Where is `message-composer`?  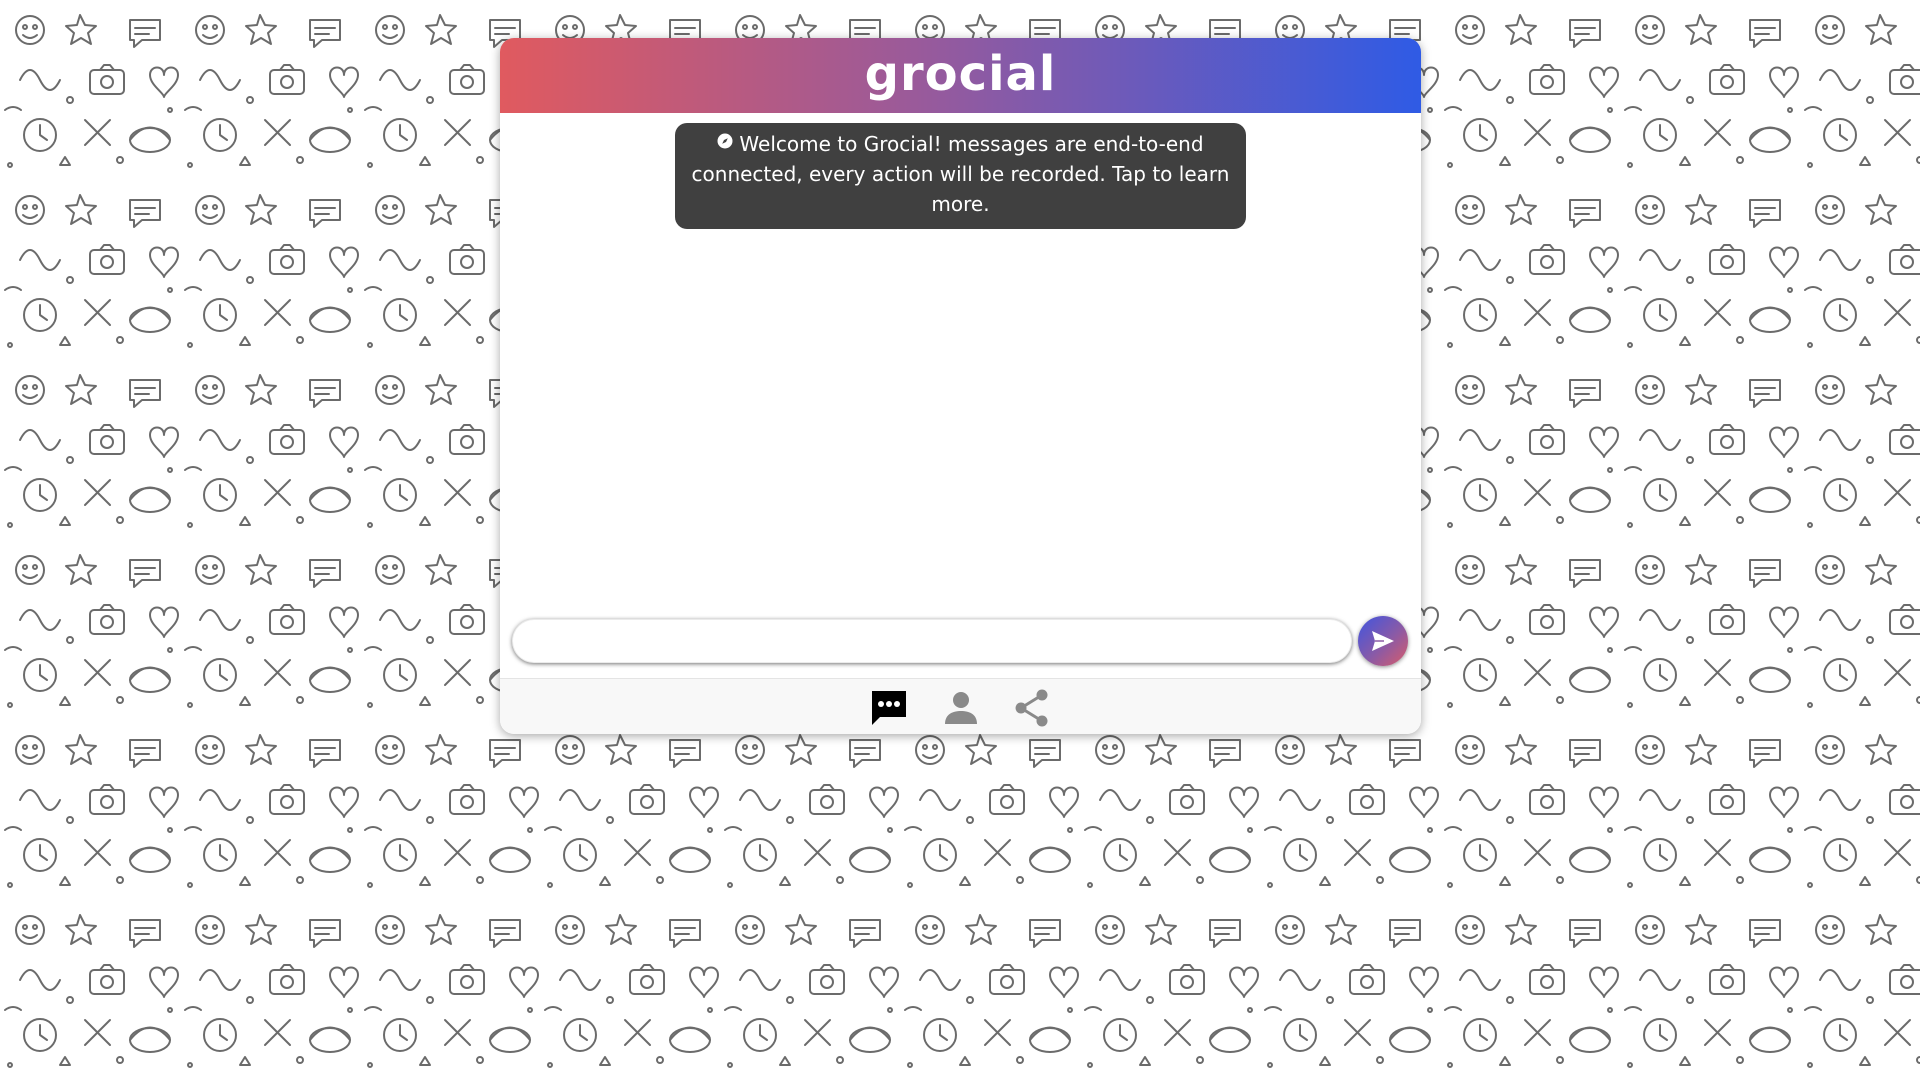
message-composer is located at coordinates (960, 643).